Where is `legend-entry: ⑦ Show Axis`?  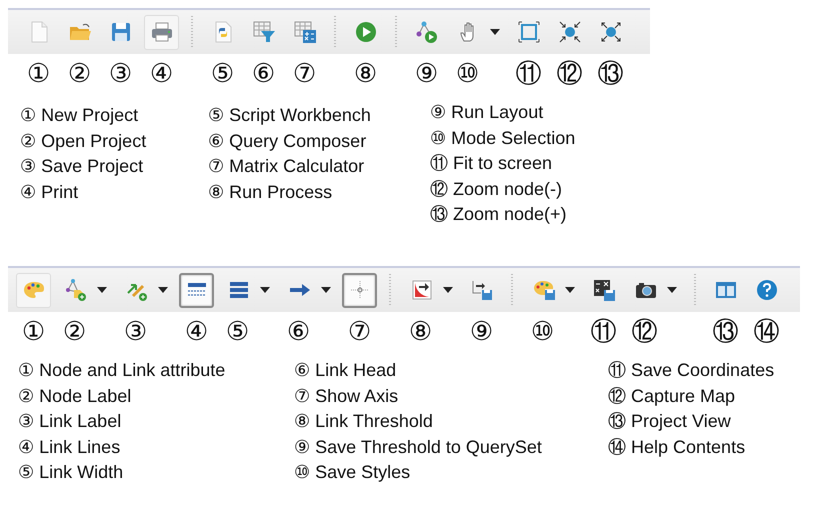
legend-entry: ⑦ Show Axis is located at coordinates (347, 396).